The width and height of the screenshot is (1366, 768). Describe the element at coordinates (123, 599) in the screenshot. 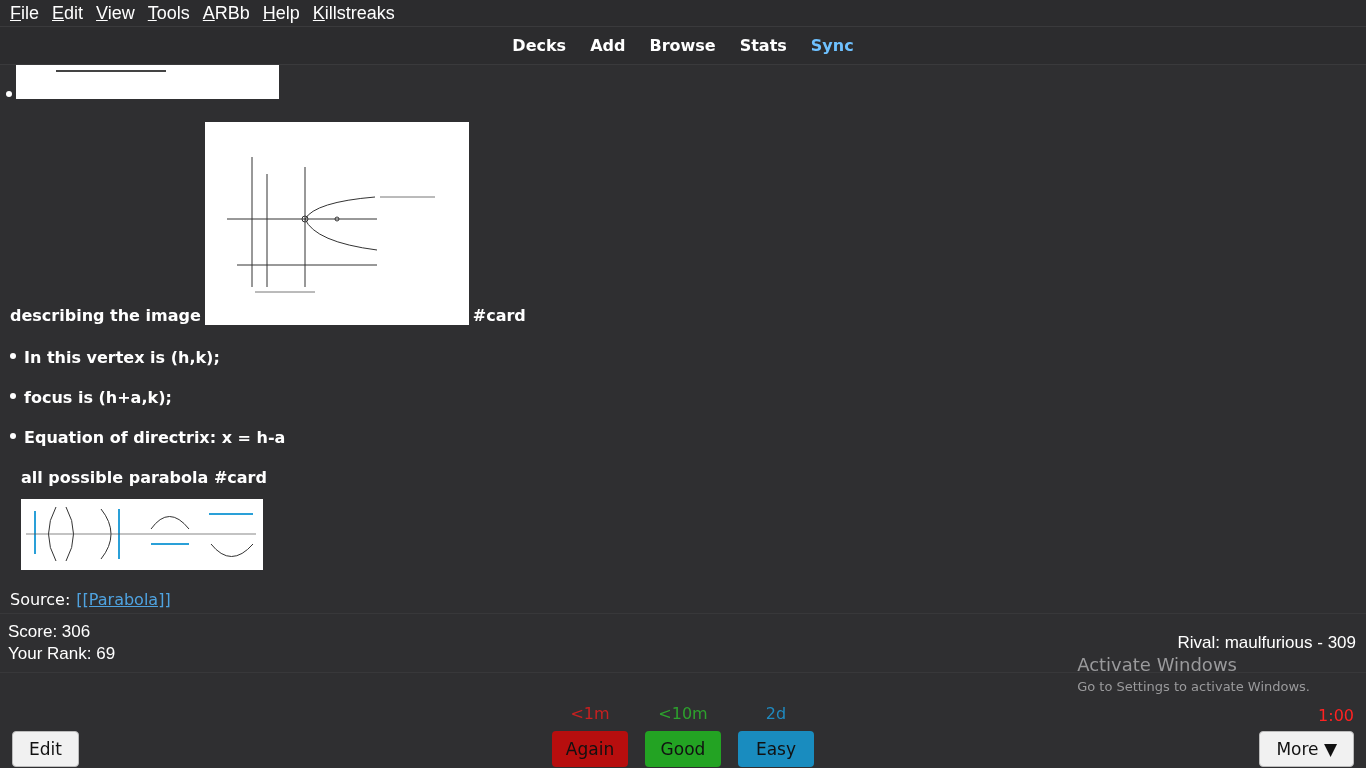

I see `source-link: [[Parabola]]` at that location.